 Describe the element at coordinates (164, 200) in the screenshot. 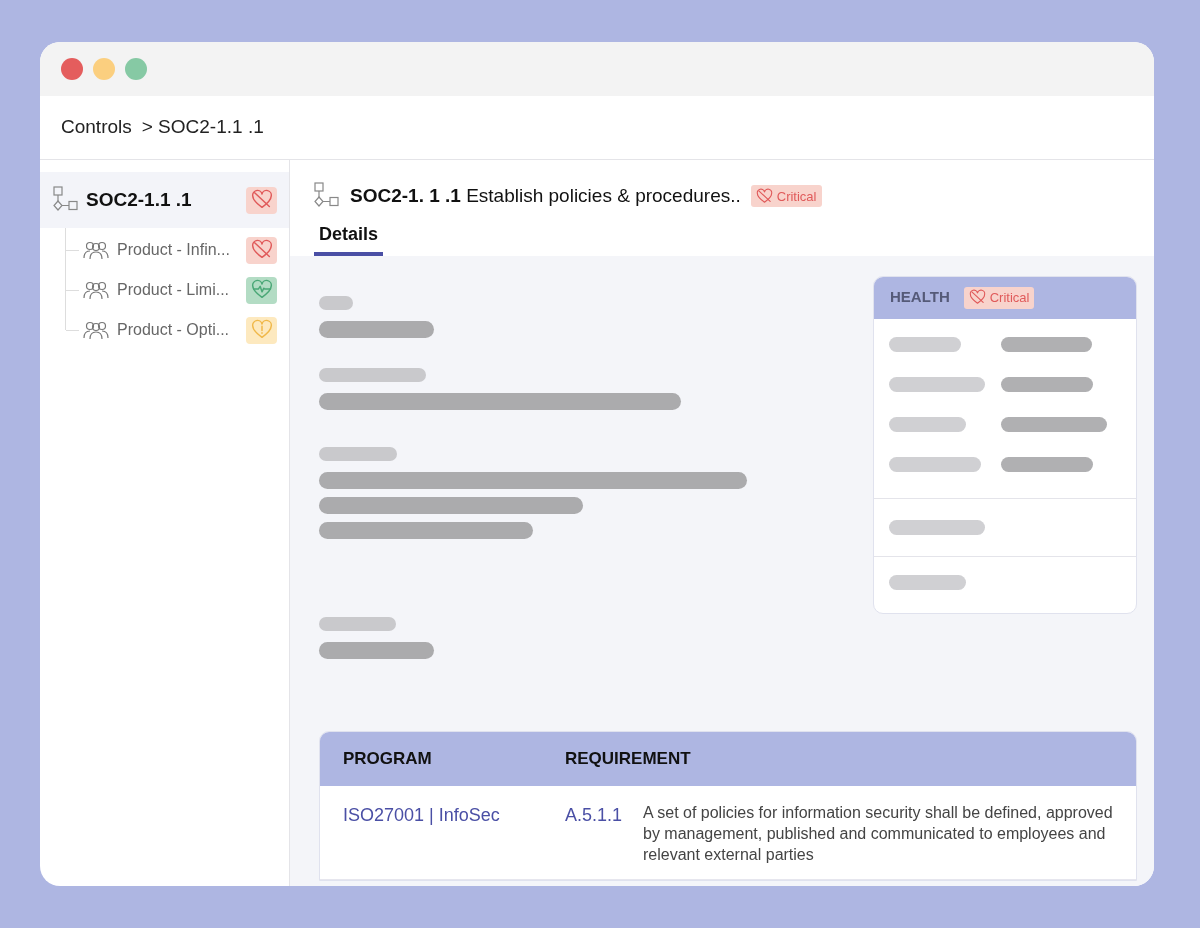

I see `tree-item: SOC2-1.1 .1` at that location.